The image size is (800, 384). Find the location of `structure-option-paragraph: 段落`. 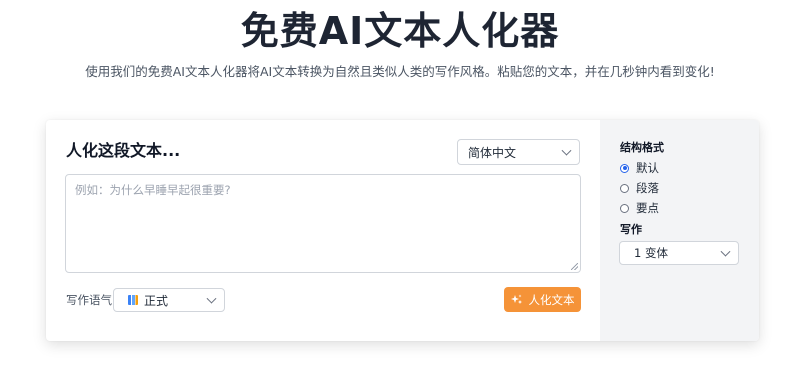

structure-option-paragraph: 段落 is located at coordinates (639, 188).